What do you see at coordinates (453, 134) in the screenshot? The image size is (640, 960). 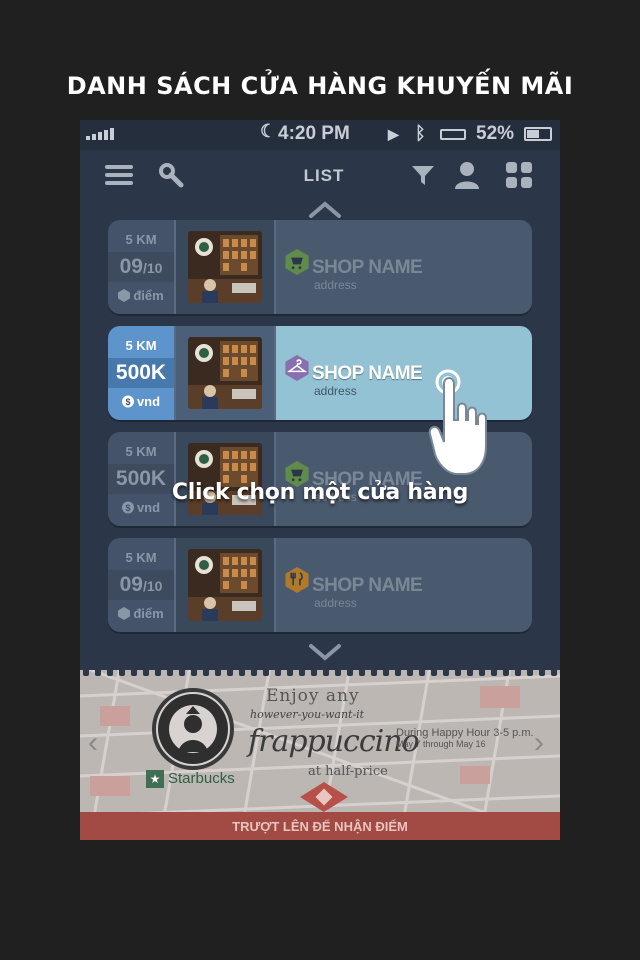 I see `rotation-lock-icon` at bounding box center [453, 134].